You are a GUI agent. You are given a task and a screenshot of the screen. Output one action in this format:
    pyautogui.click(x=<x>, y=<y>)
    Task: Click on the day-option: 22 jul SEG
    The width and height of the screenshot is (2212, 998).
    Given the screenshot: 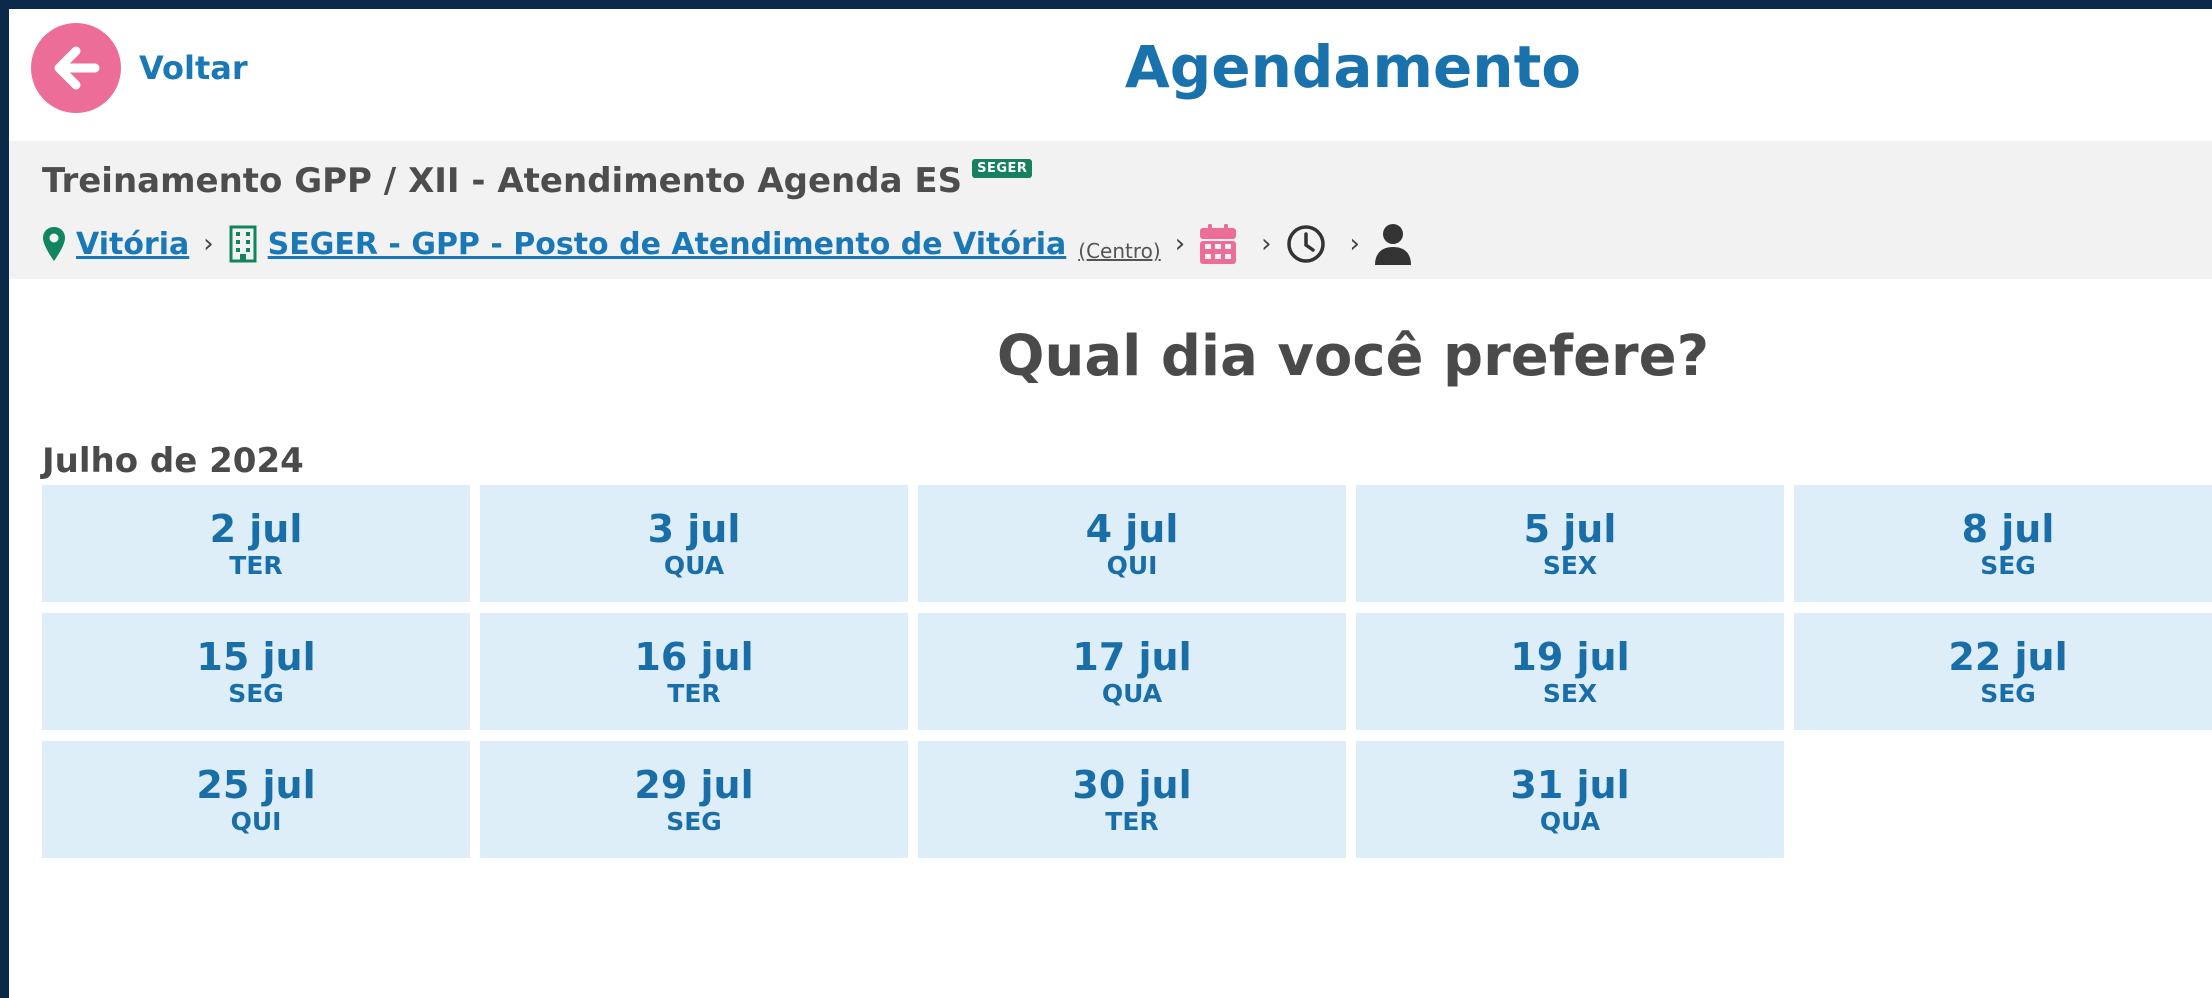 What is the action you would take?
    pyautogui.click(x=2003, y=671)
    